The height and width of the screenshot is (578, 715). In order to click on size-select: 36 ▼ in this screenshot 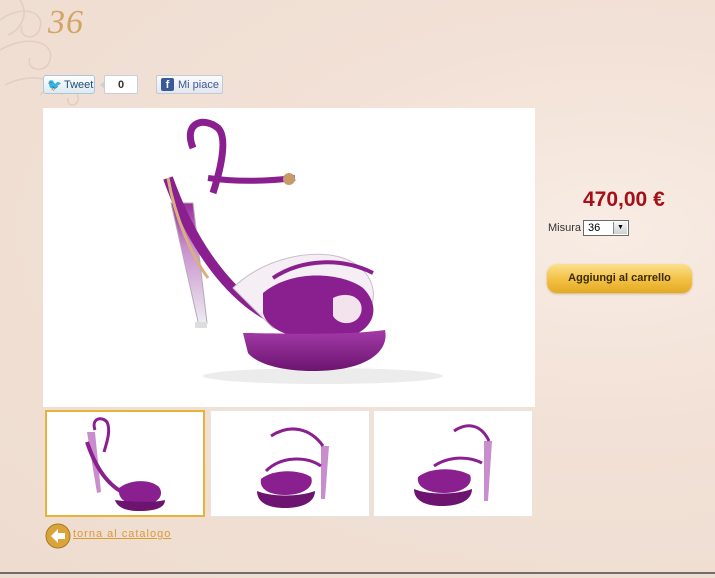, I will do `click(606, 228)`.